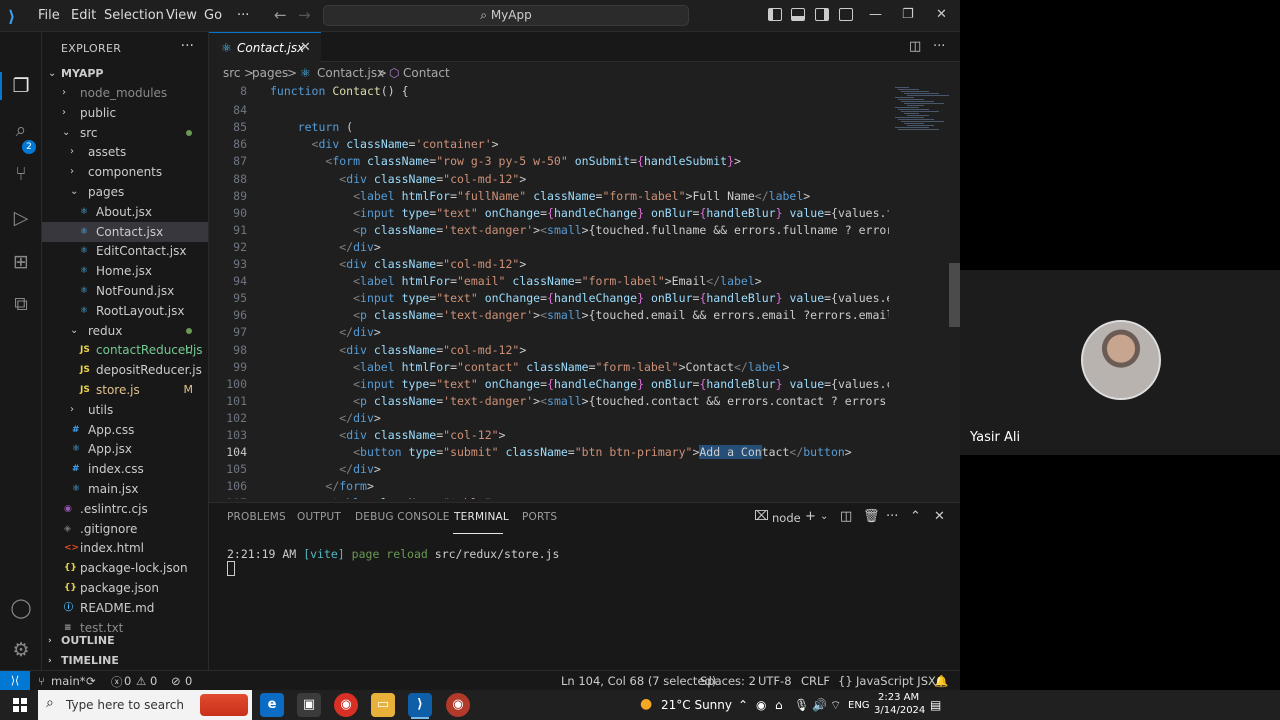 This screenshot has width=1280, height=720. What do you see at coordinates (125, 113) in the screenshot?
I see `tree-item: › public` at bounding box center [125, 113].